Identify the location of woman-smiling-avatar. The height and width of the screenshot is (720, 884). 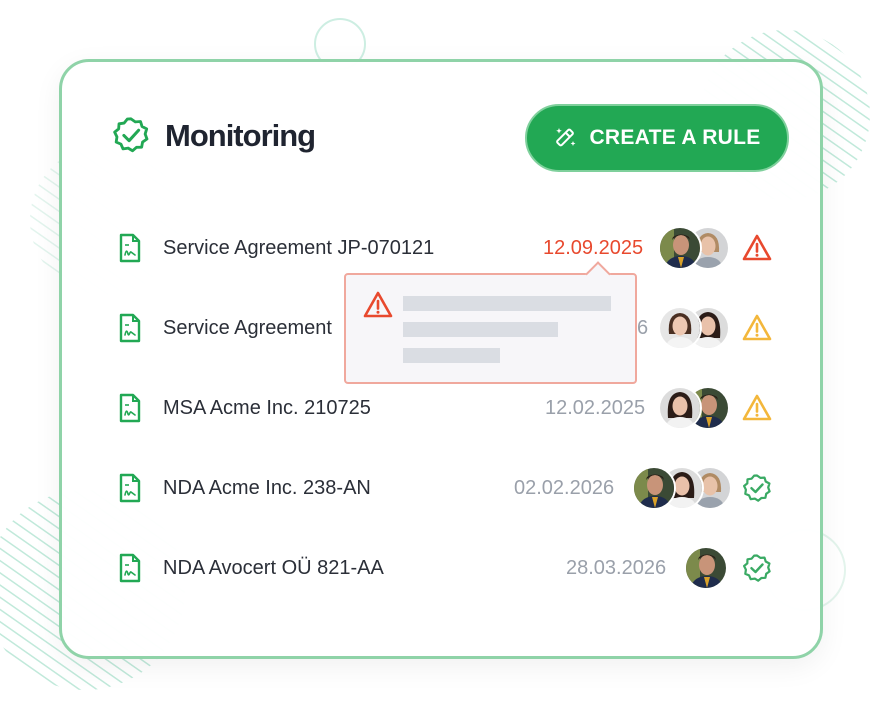
(680, 328).